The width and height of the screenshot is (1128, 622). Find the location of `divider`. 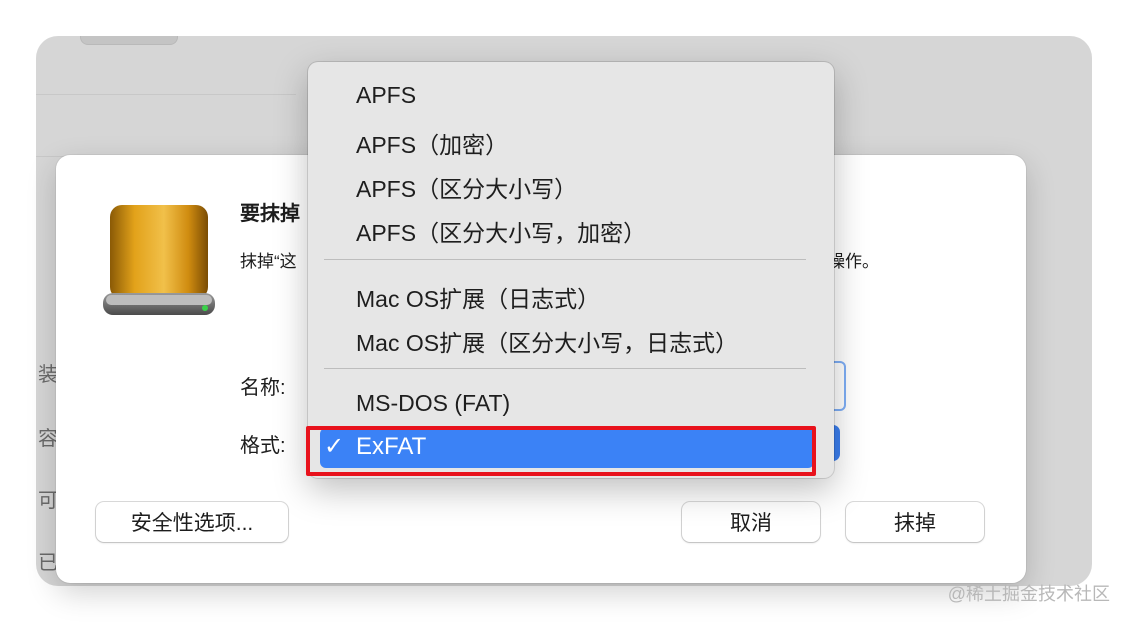

divider is located at coordinates (166, 94).